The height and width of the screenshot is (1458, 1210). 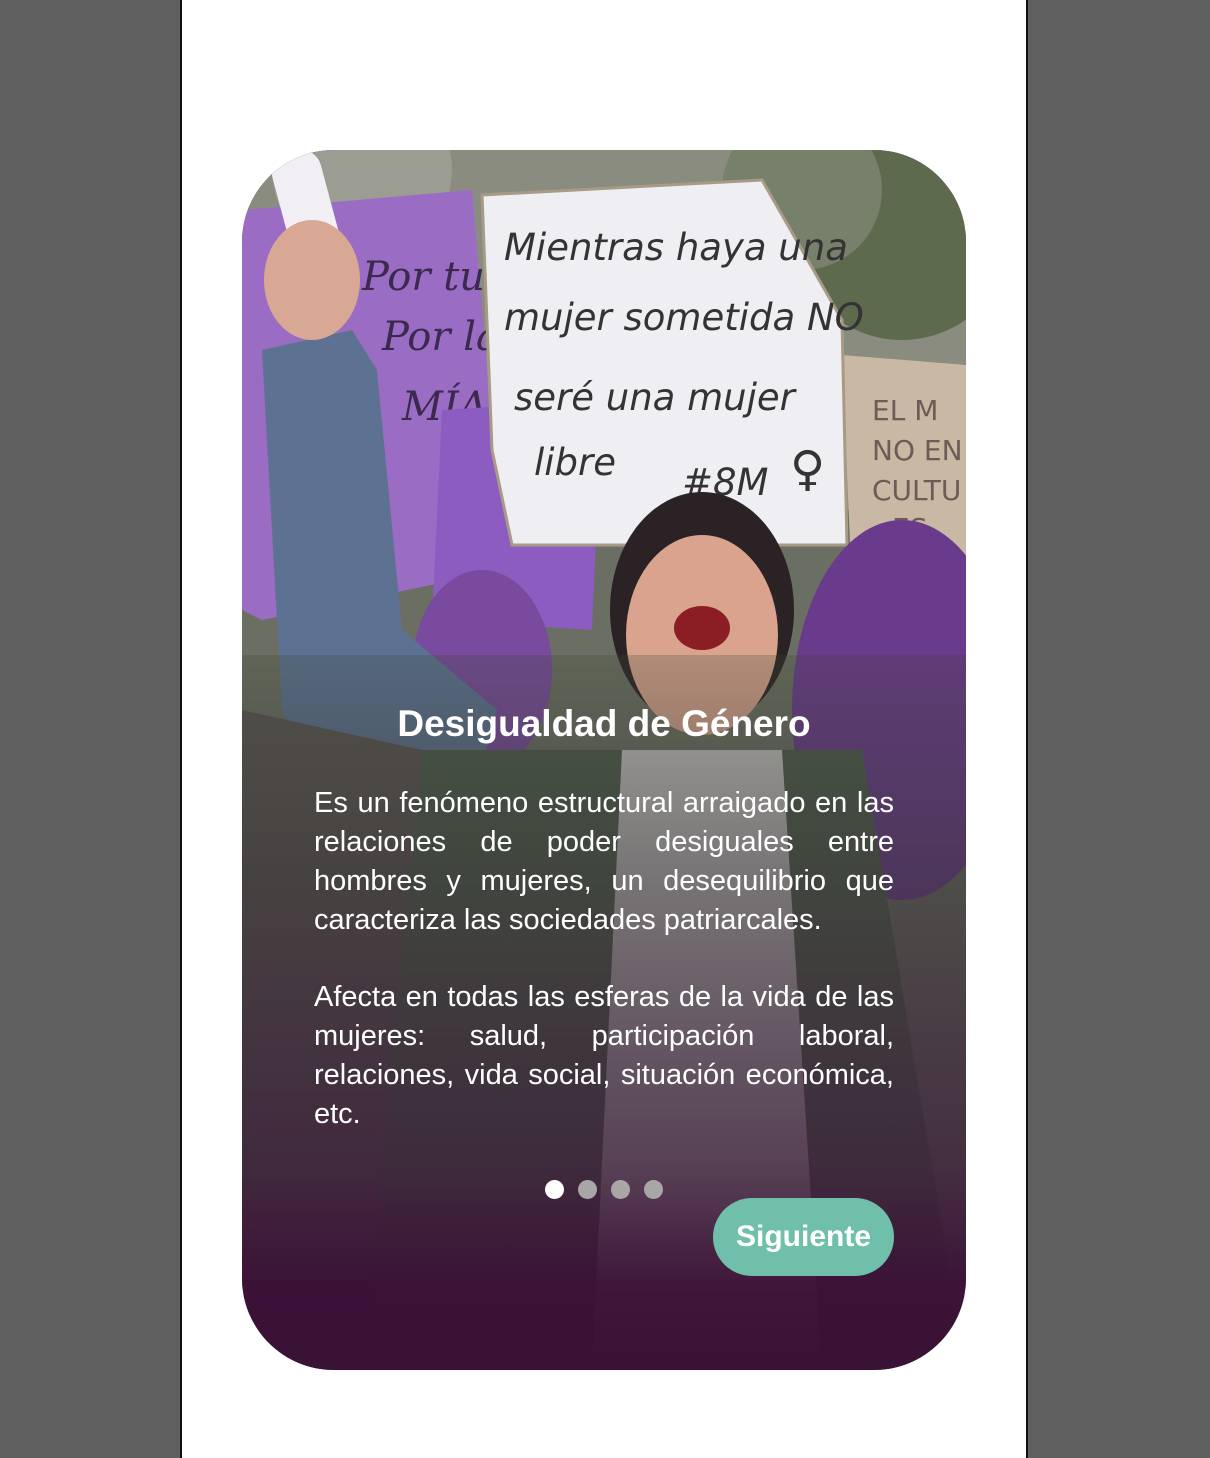 What do you see at coordinates (807, 469) in the screenshot?
I see `venus-icon: ♀` at bounding box center [807, 469].